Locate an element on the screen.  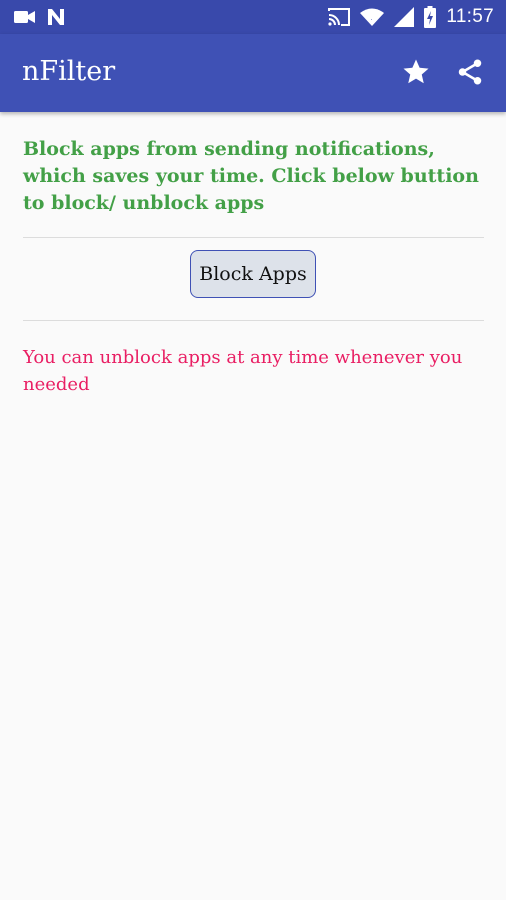
wifi-icon is located at coordinates (372, 17).